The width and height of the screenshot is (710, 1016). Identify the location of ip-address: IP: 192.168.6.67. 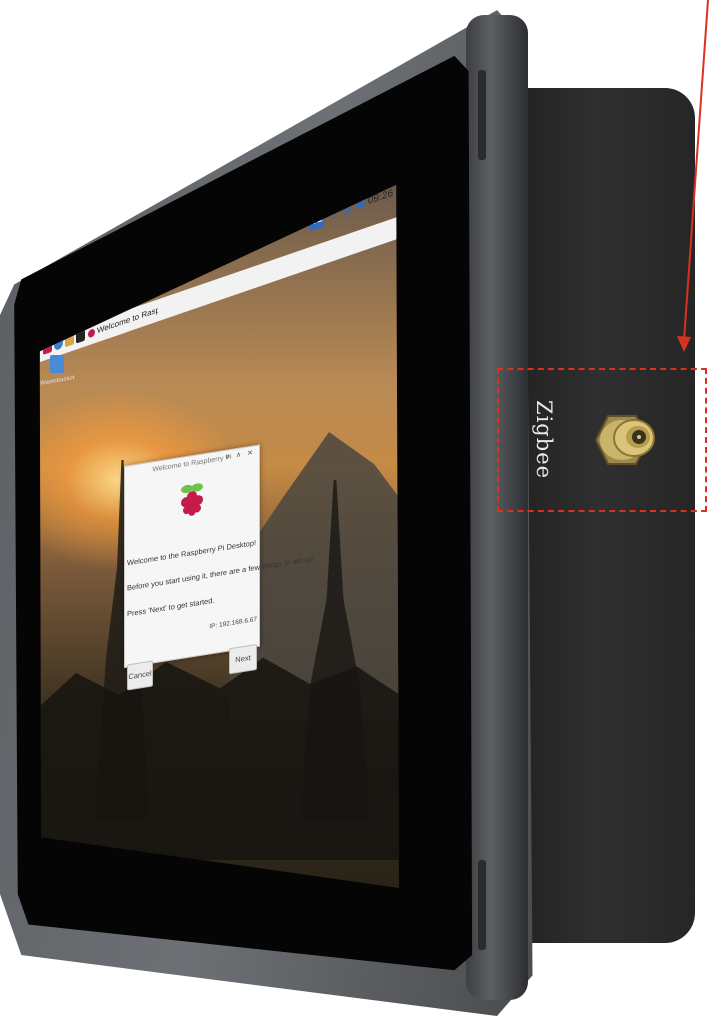
(233, 623).